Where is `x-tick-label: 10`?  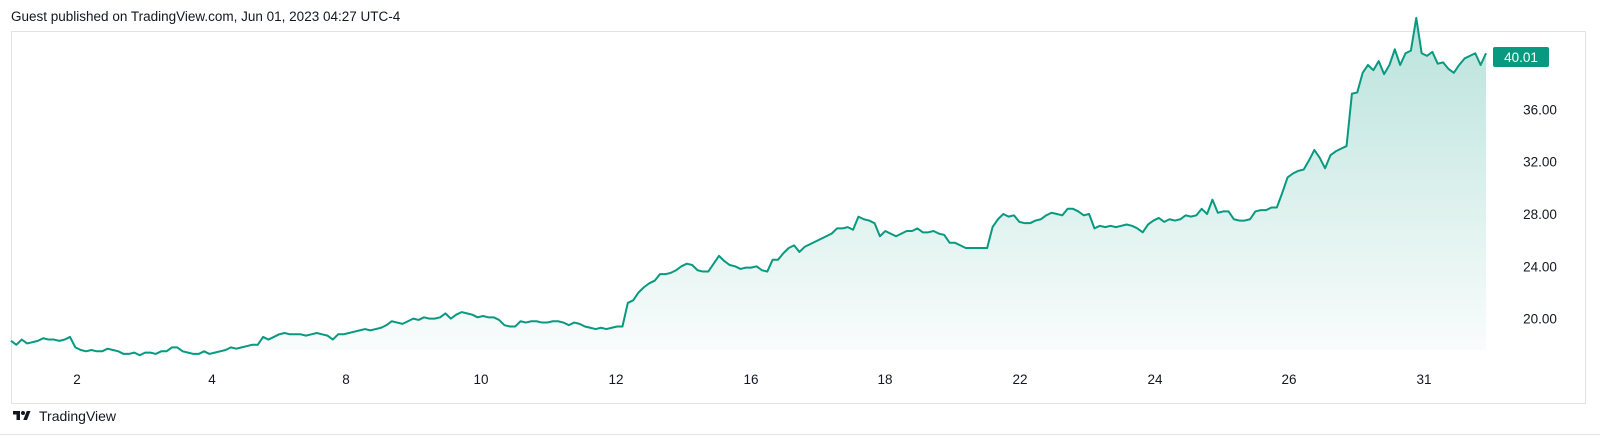
x-tick-label: 10 is located at coordinates (480, 379).